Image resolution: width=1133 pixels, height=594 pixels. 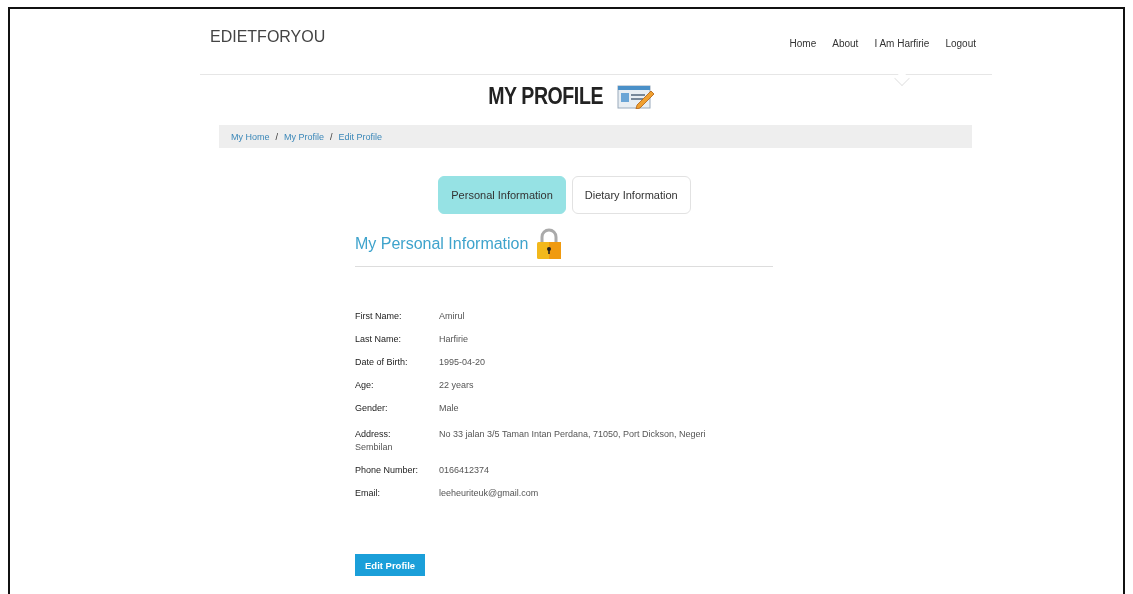 What do you see at coordinates (545, 96) in the screenshot?
I see `page-title: MY PROFILE` at bounding box center [545, 96].